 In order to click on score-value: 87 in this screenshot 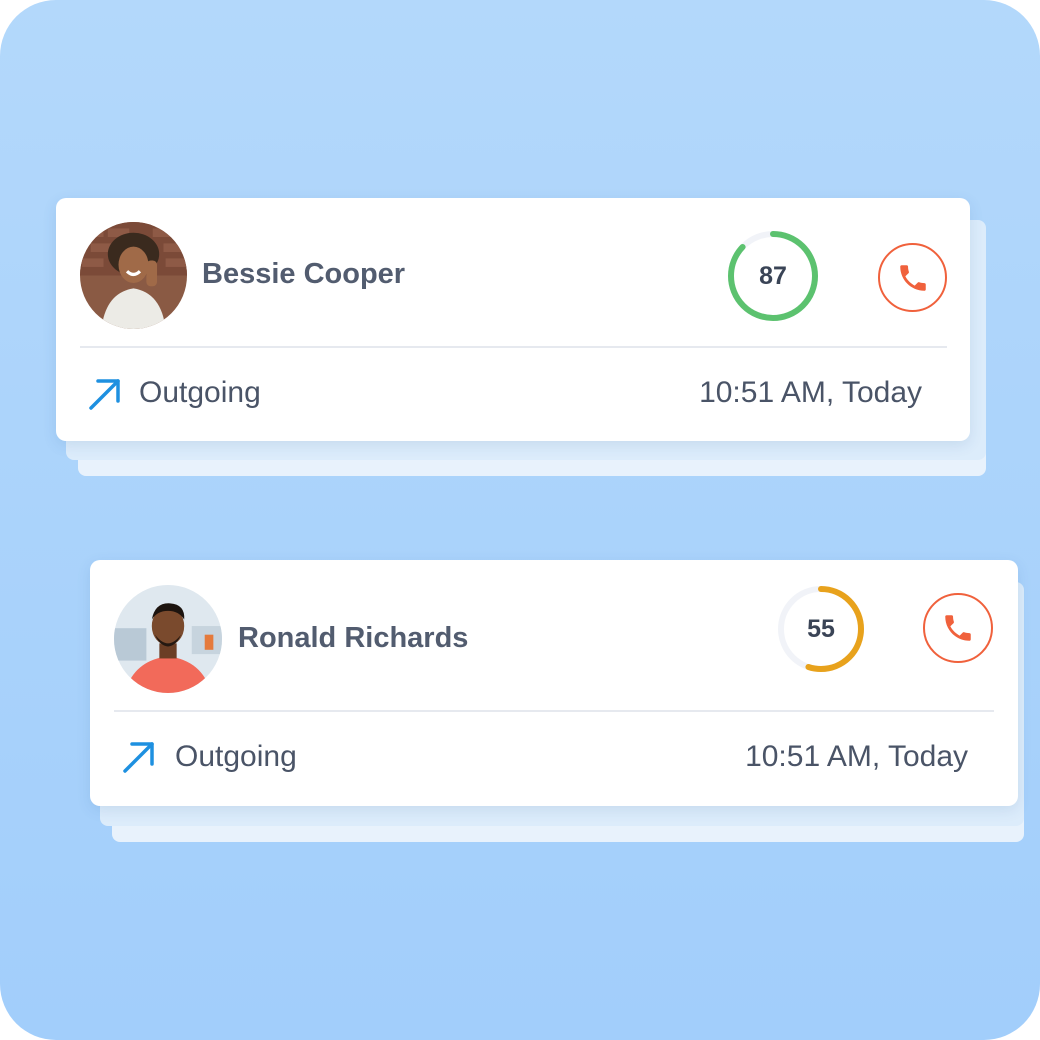, I will do `click(773, 275)`.